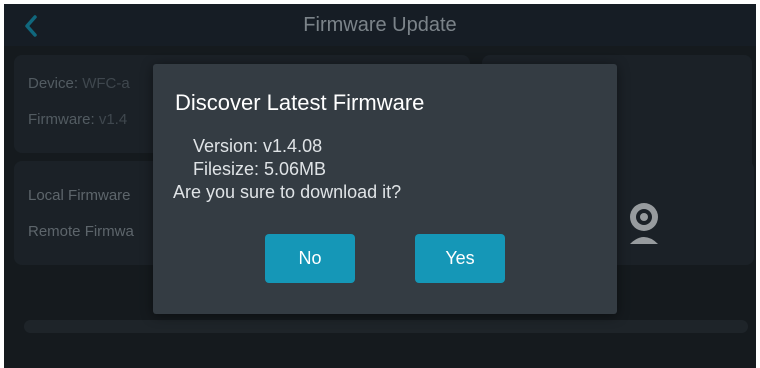  Describe the element at coordinates (460, 258) in the screenshot. I see `yes-button: Yes` at that location.